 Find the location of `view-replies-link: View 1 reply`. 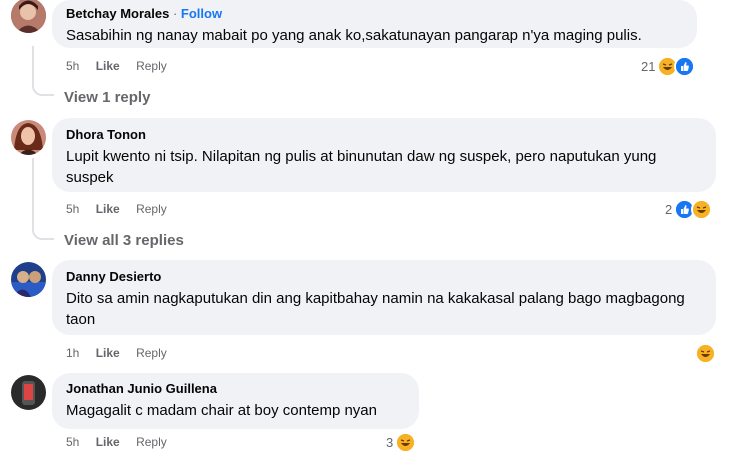

view-replies-link: View 1 reply is located at coordinates (107, 97).